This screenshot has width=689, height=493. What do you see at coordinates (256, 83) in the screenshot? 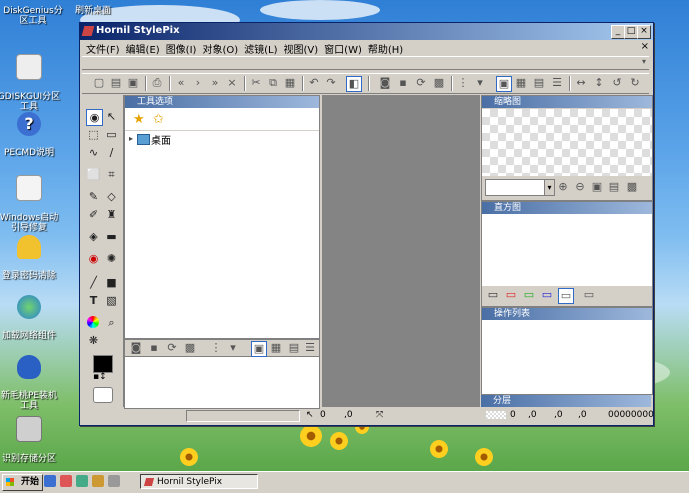
I see `cut-icon: ✂` at bounding box center [256, 83].